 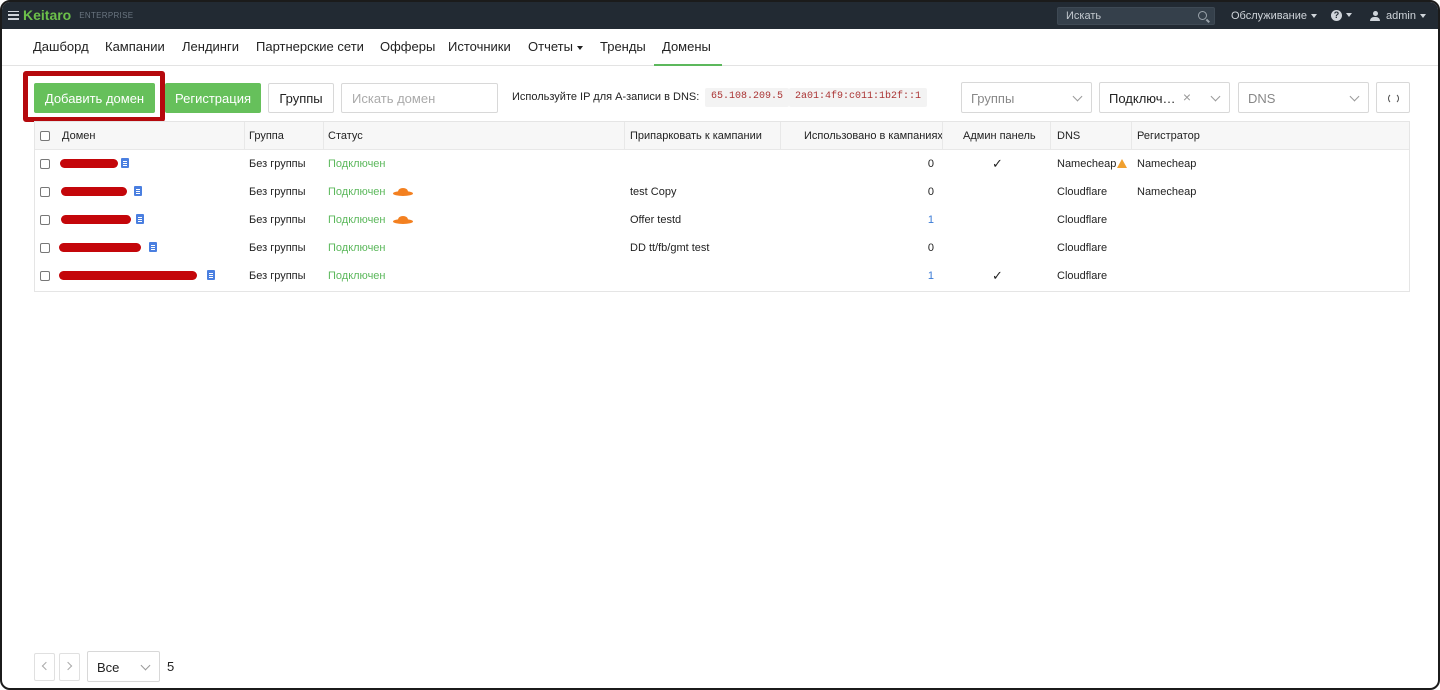 What do you see at coordinates (403, 220) in the screenshot?
I see `cloudflare-icon` at bounding box center [403, 220].